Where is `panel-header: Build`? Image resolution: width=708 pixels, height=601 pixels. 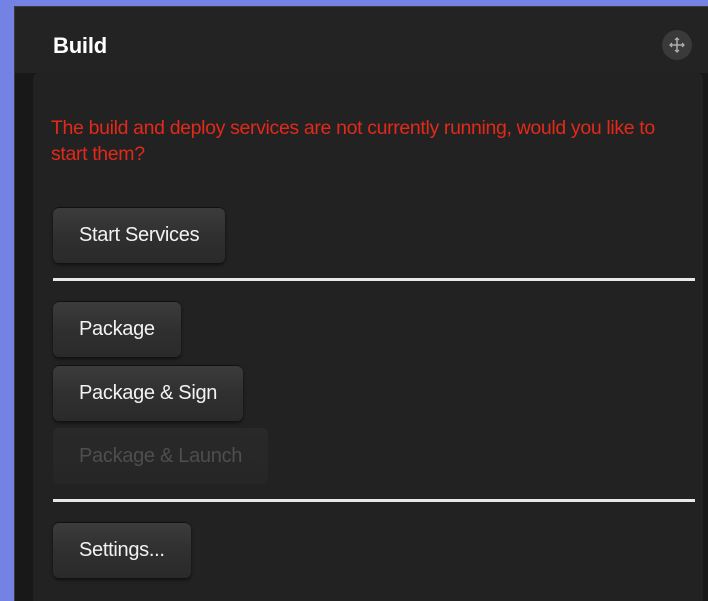 panel-header: Build is located at coordinates (361, 40).